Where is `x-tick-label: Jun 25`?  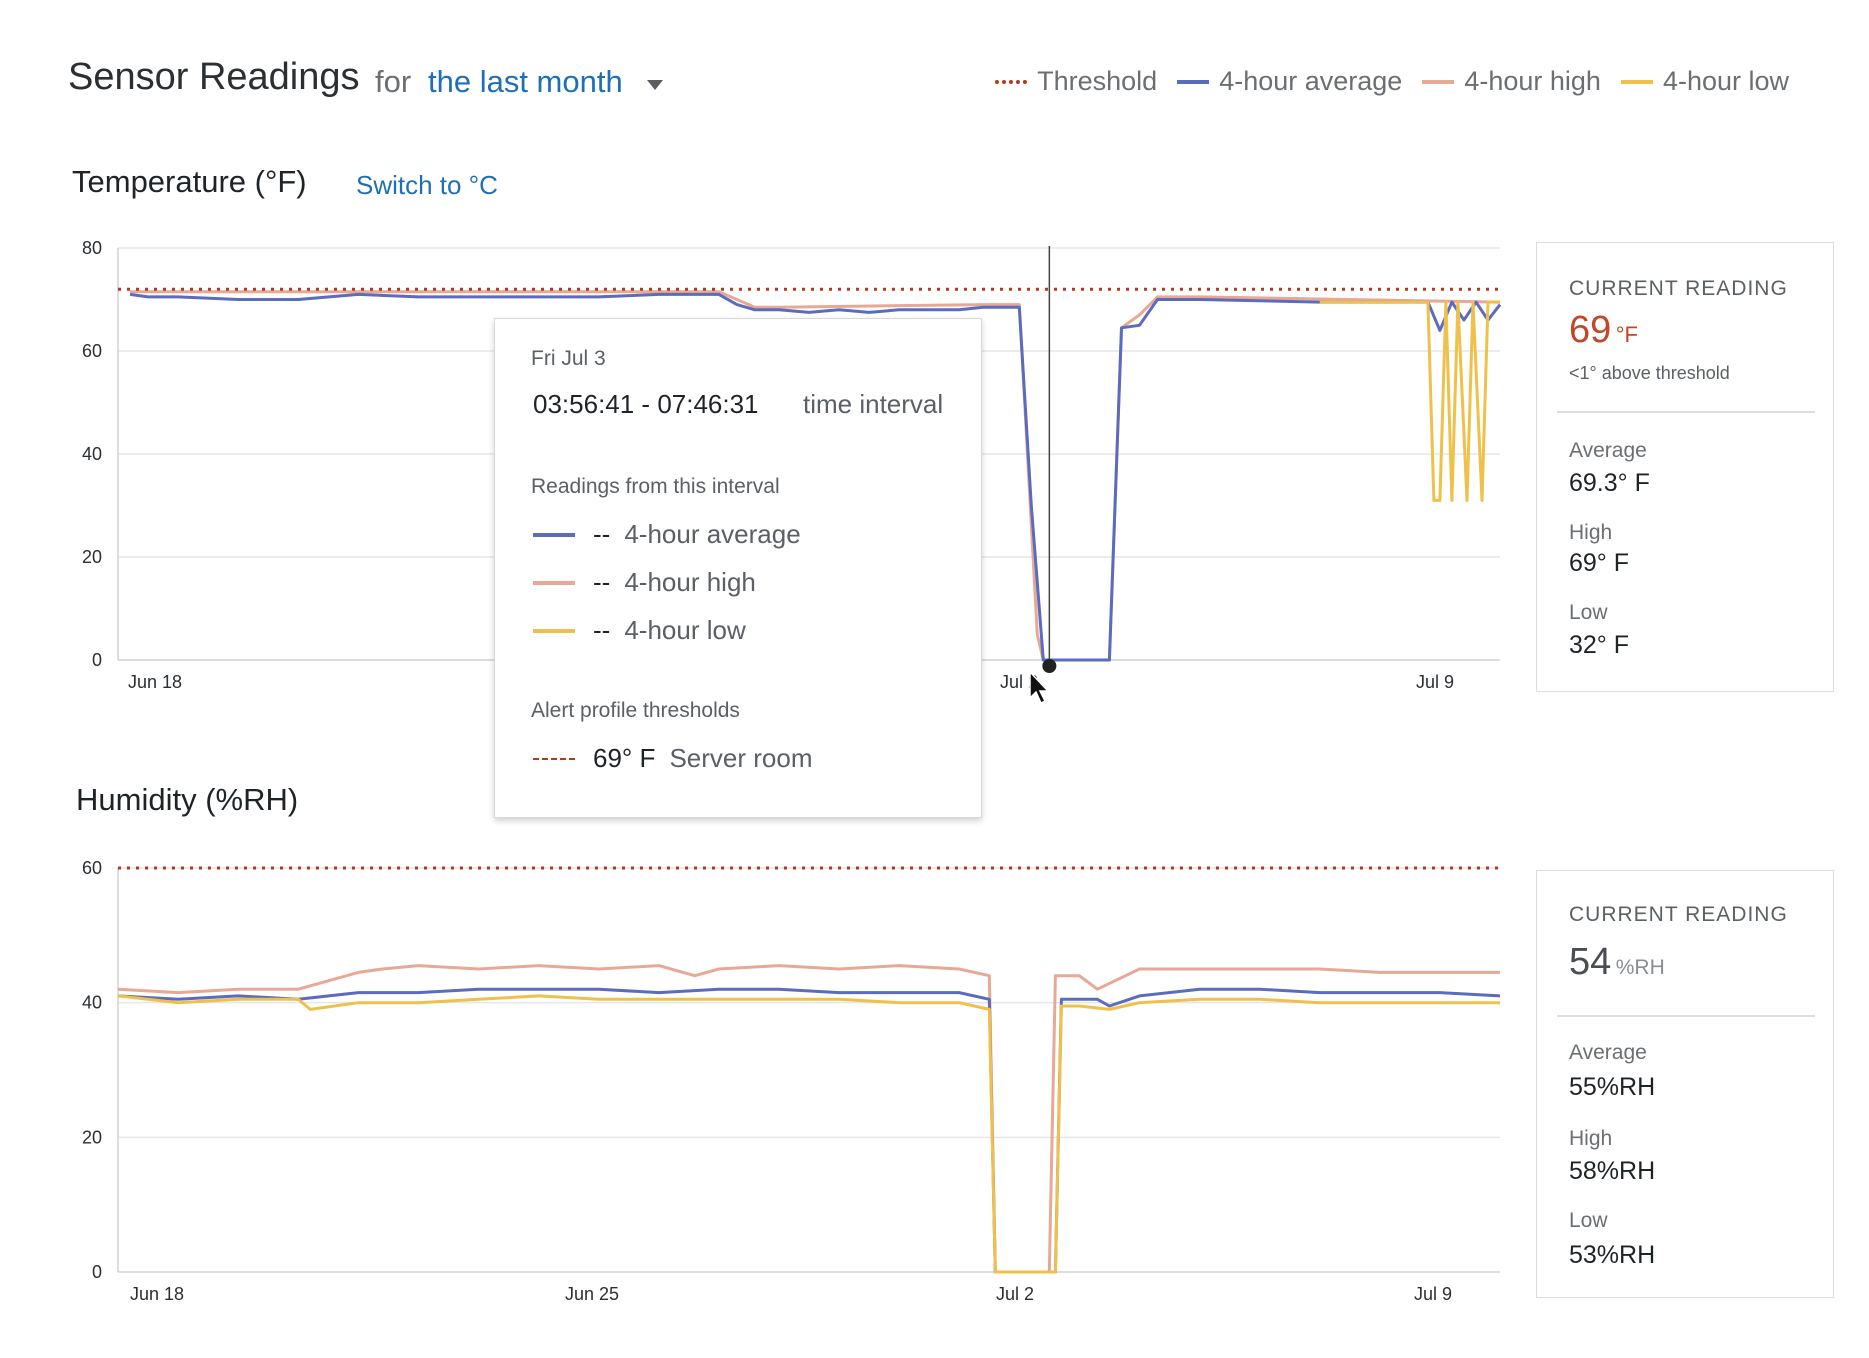 x-tick-label: Jun 25 is located at coordinates (592, 1294).